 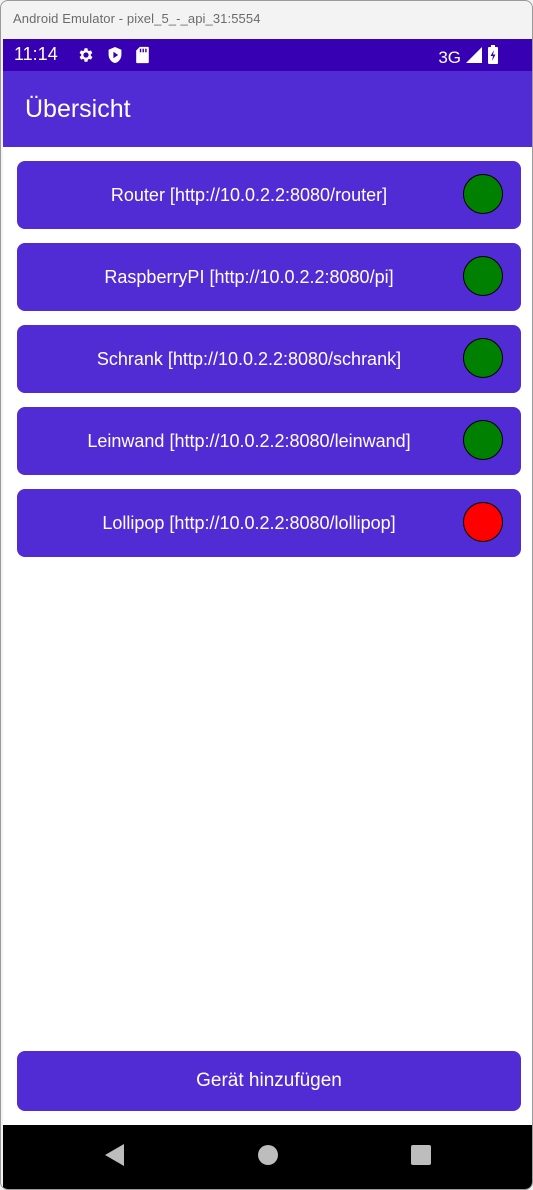 I want to click on shield-icon, so click(x=115, y=55).